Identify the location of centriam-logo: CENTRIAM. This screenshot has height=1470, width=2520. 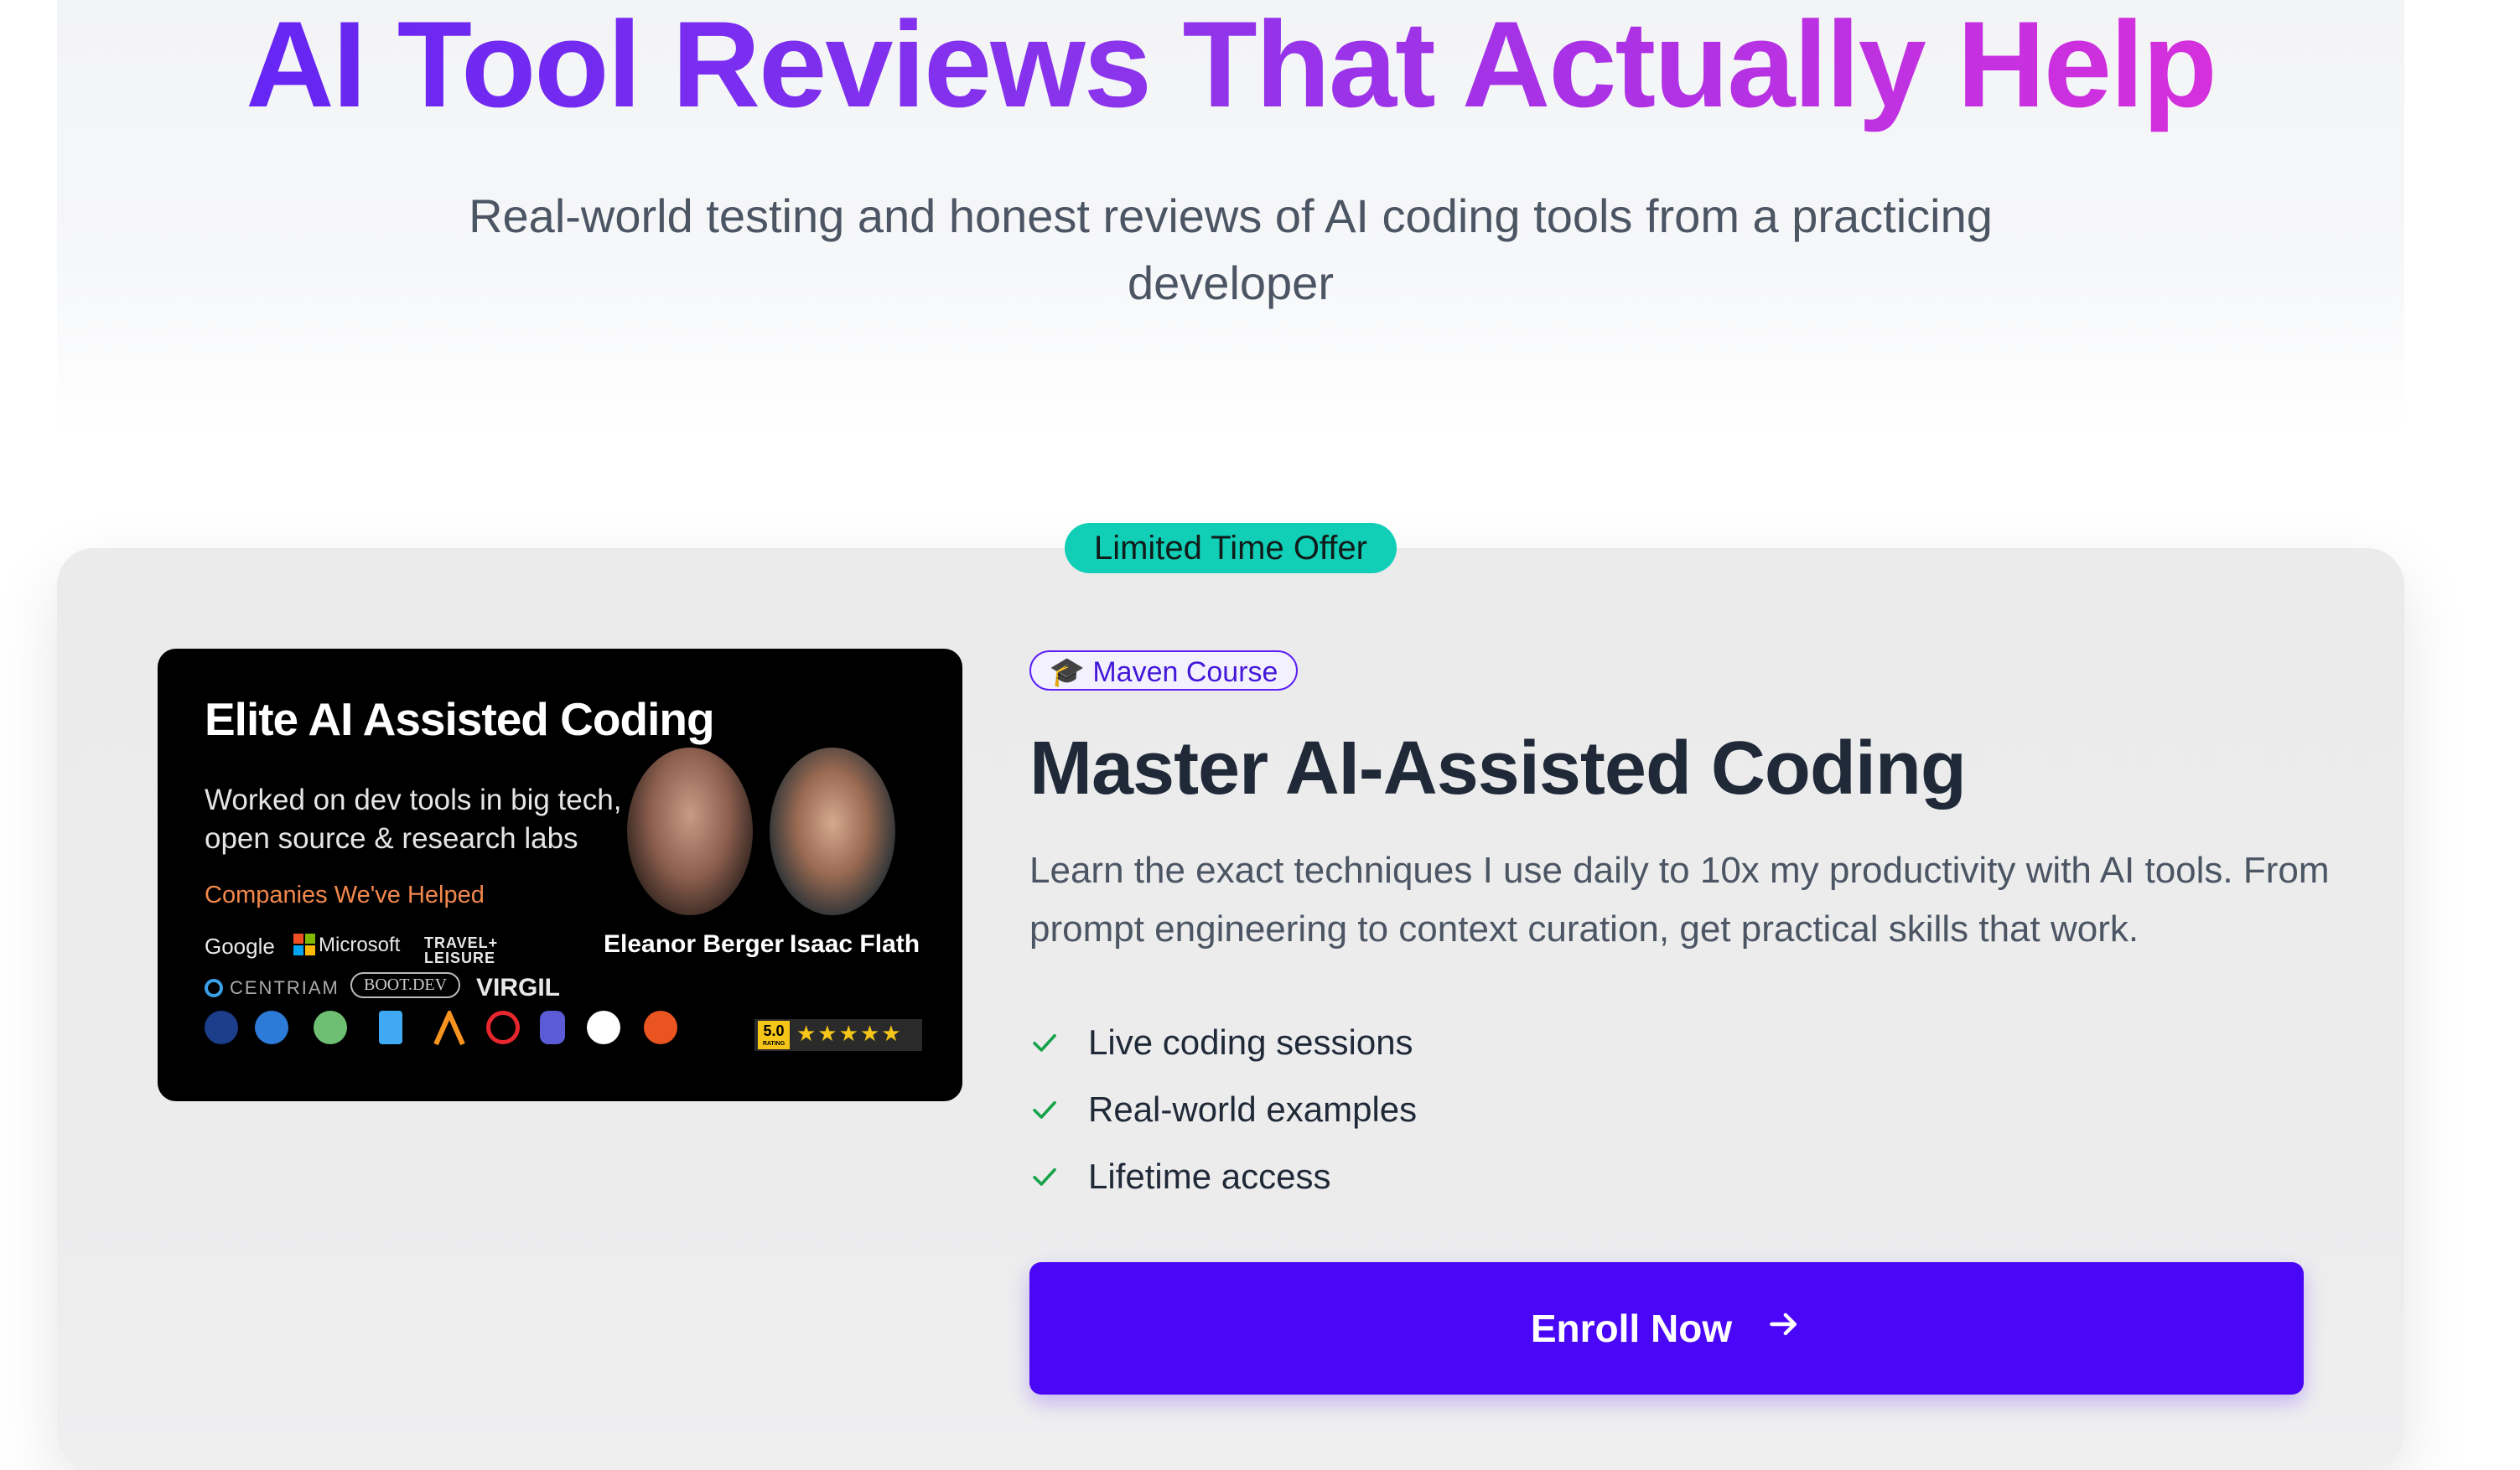
(272, 988).